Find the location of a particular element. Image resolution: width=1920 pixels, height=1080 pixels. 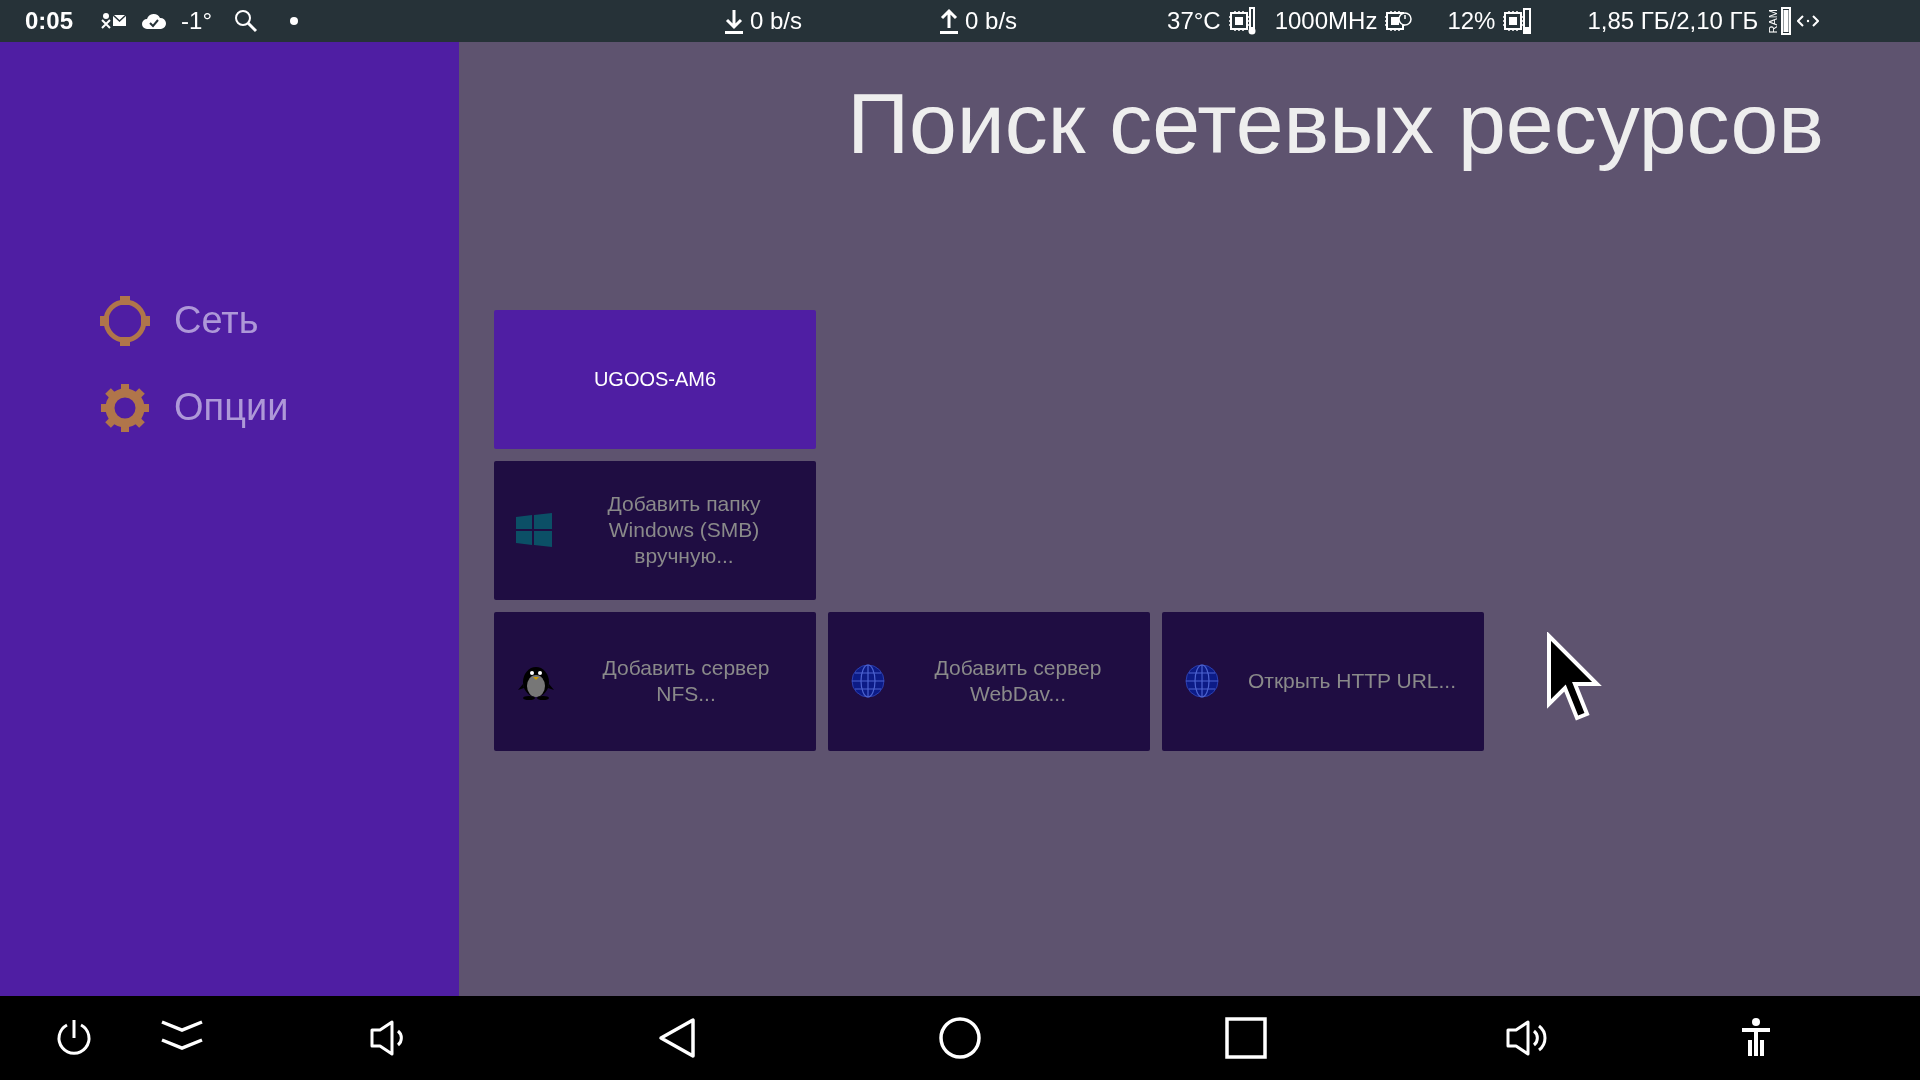

ram-label: RAM is located at coordinates (1774, 21).